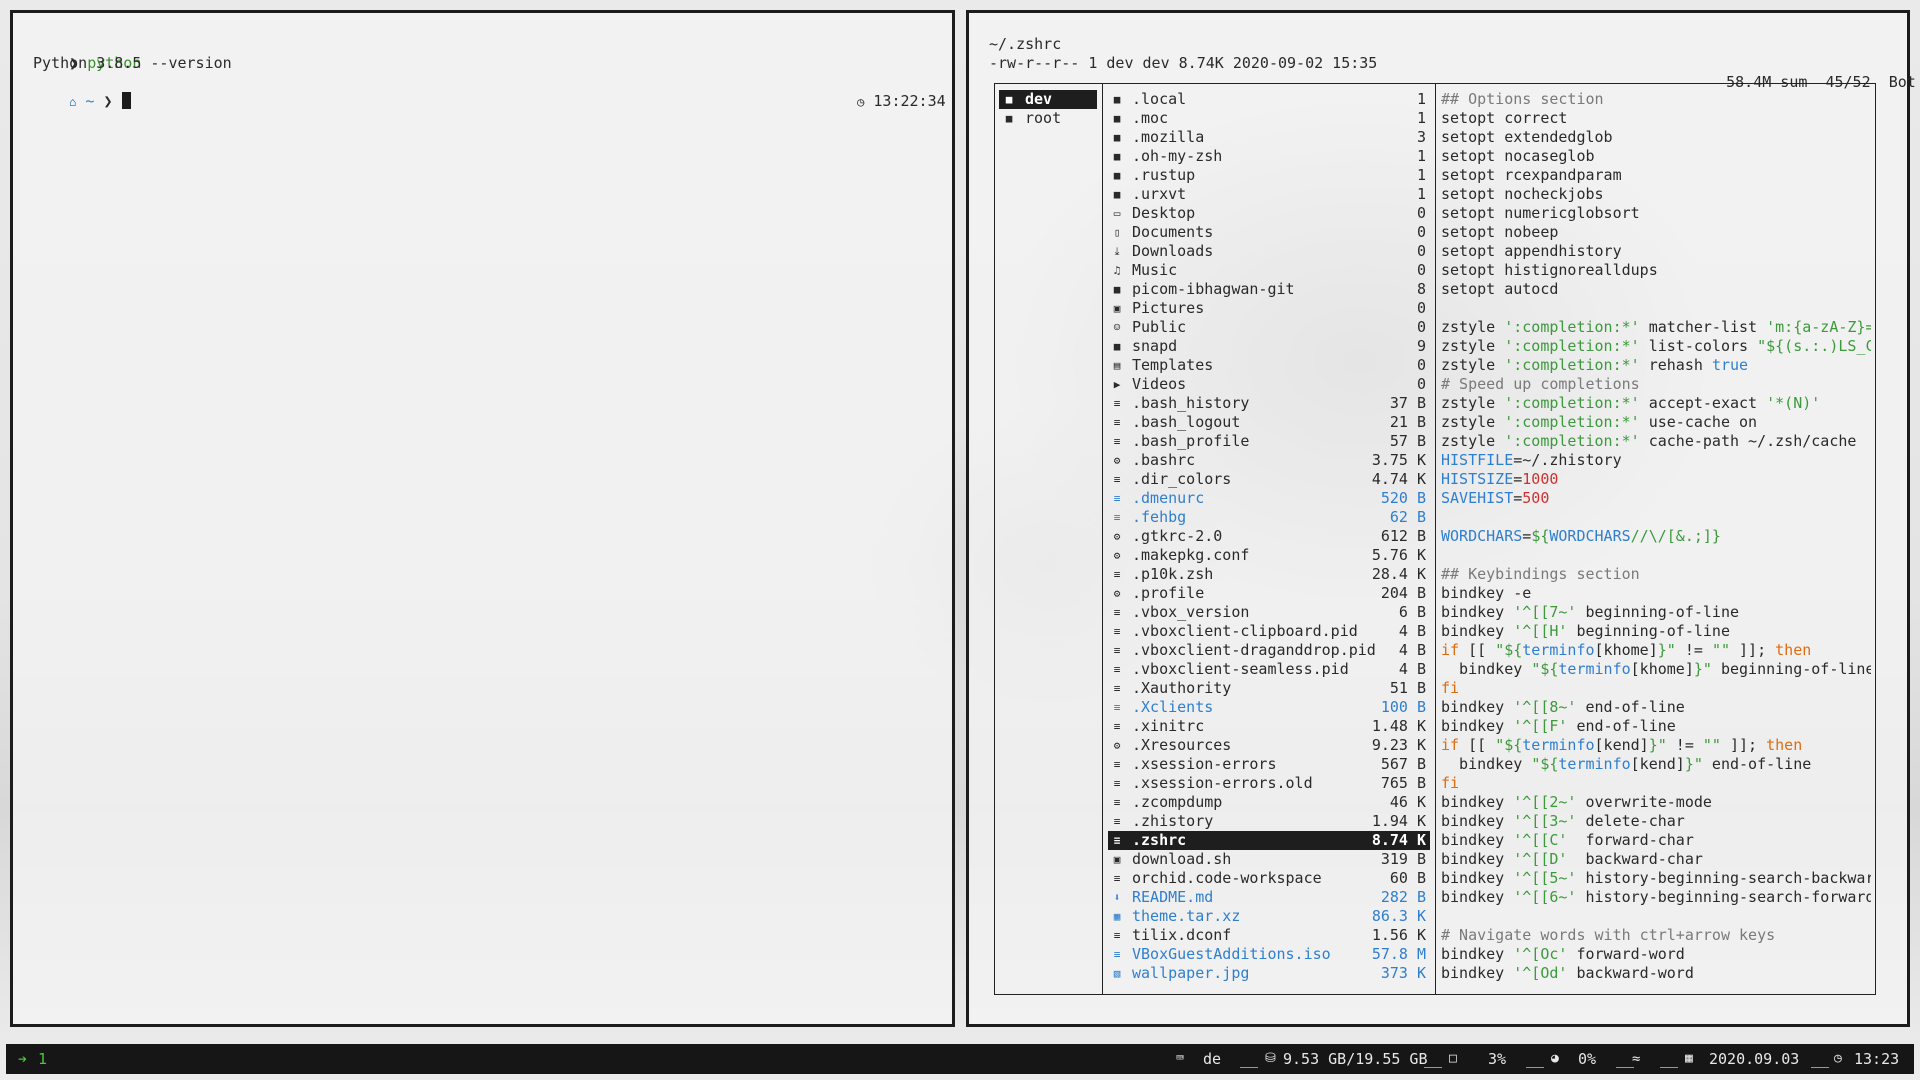  Describe the element at coordinates (1269, 403) in the screenshot. I see `file-row: ≡ .bash_history 37 B` at that location.